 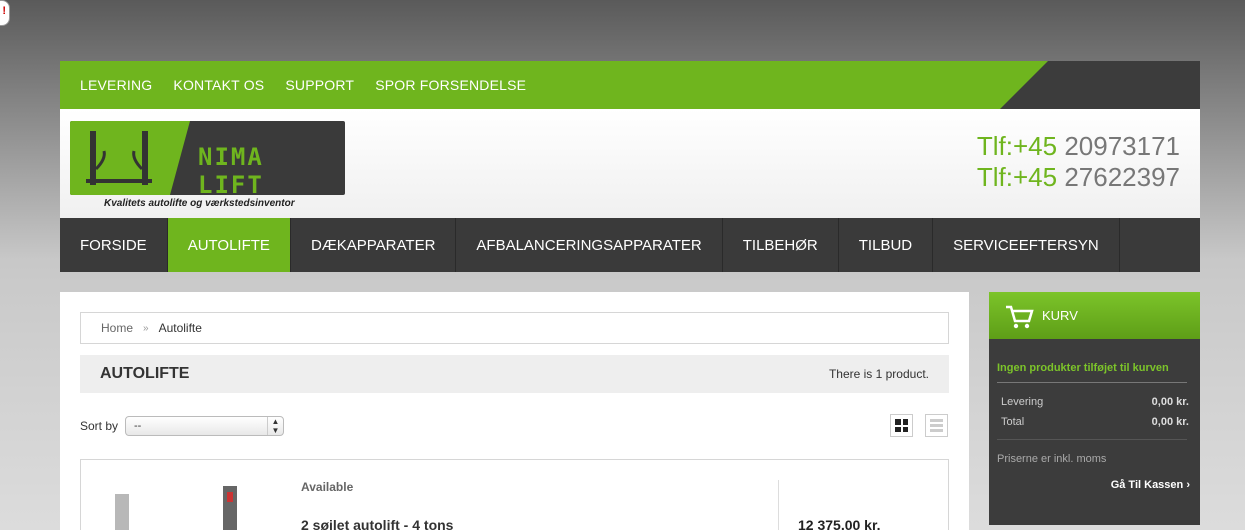 I want to click on phone-2: Tlf:+45 27622397, so click(x=1078, y=177).